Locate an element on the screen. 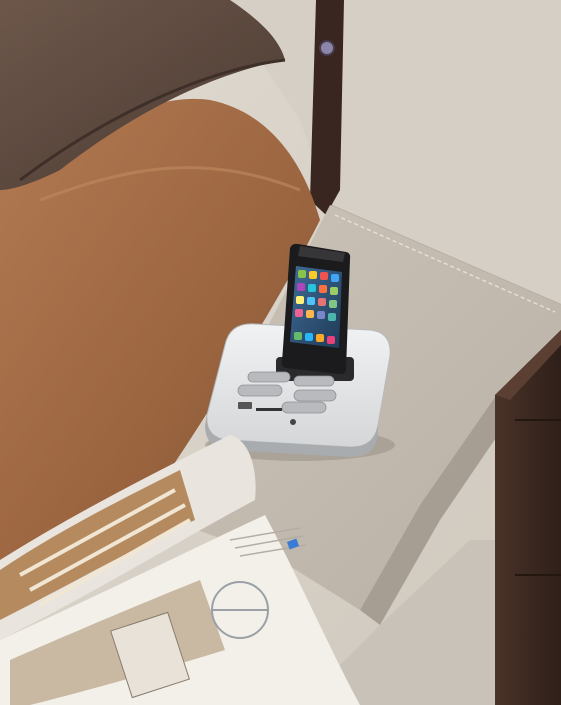 This screenshot has width=561, height=705. strap-button is located at coordinates (327, 48).